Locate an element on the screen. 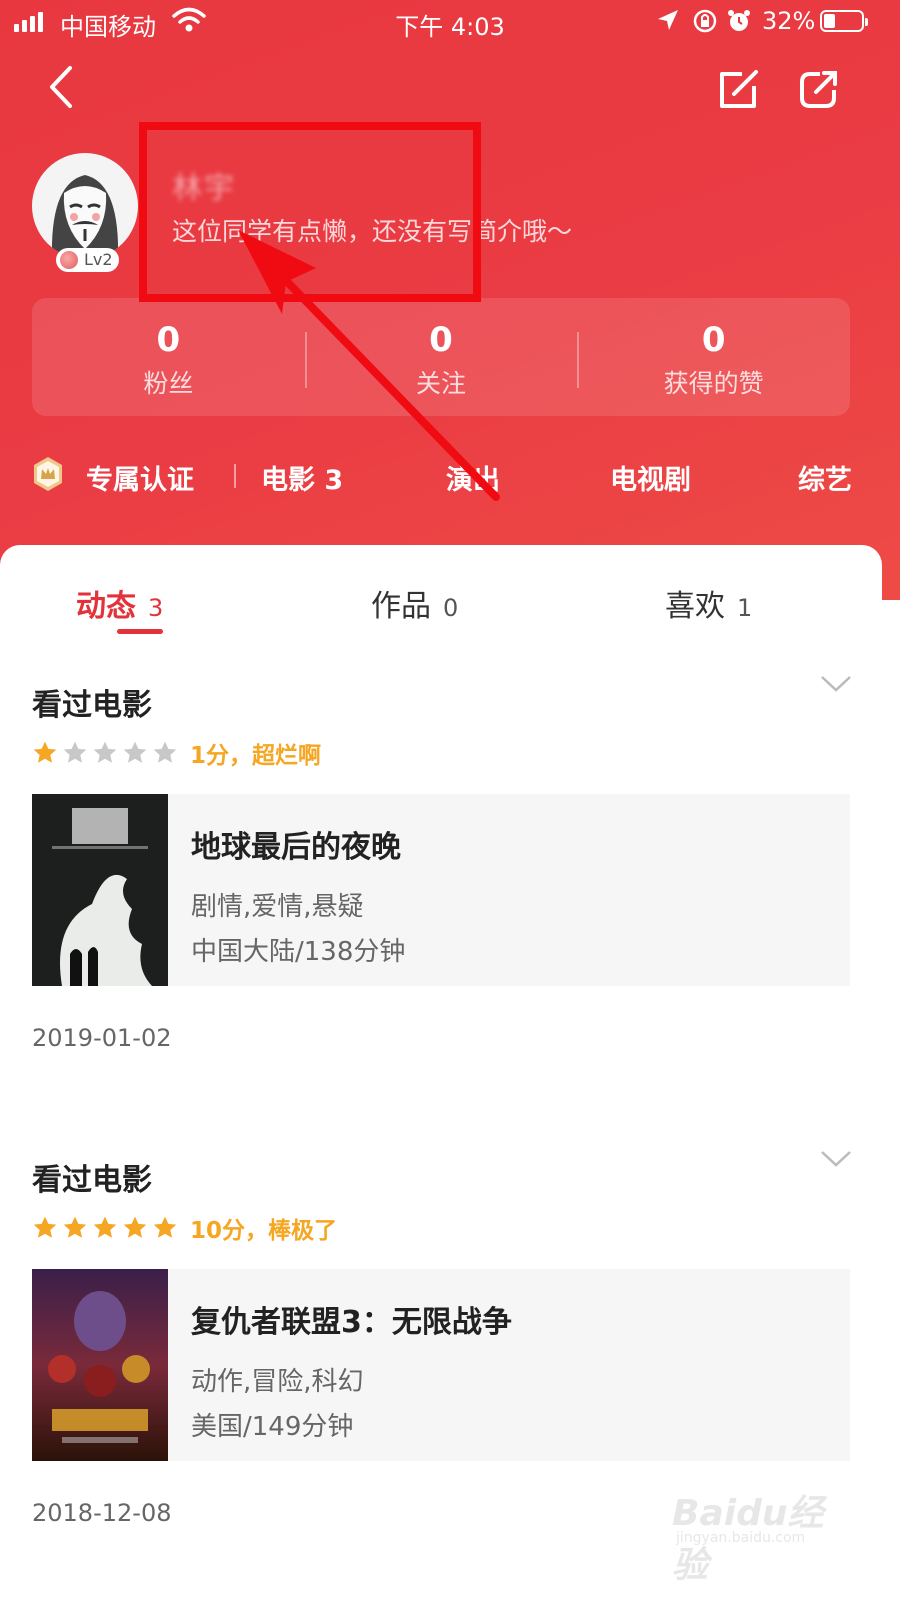 Image resolution: width=900 pixels, height=1600 pixels. back-button is located at coordinates (62, 87).